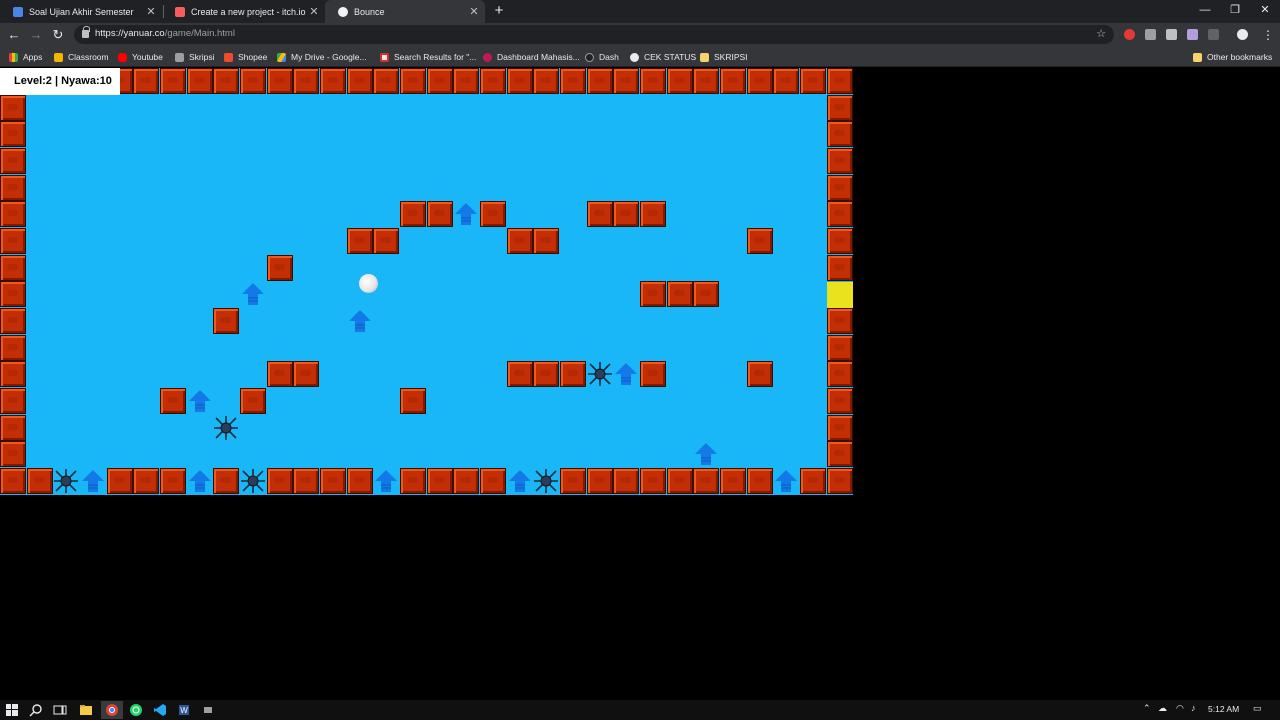 This screenshot has width=1280, height=720. What do you see at coordinates (1180, 708) in the screenshot?
I see `wifi-icon: ◠` at bounding box center [1180, 708].